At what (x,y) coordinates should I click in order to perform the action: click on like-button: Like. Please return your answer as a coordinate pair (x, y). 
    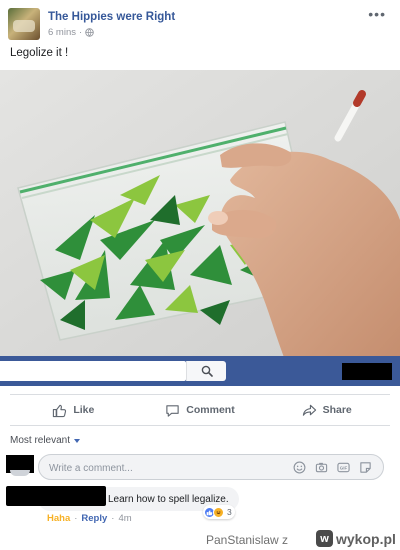
    Looking at the image, I should click on (73, 410).